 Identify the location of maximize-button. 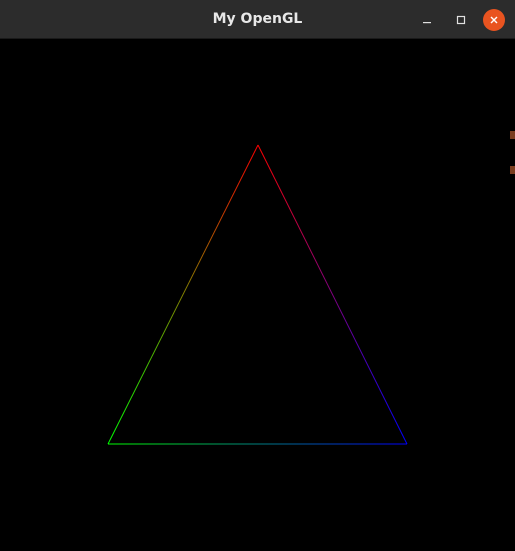
(461, 20).